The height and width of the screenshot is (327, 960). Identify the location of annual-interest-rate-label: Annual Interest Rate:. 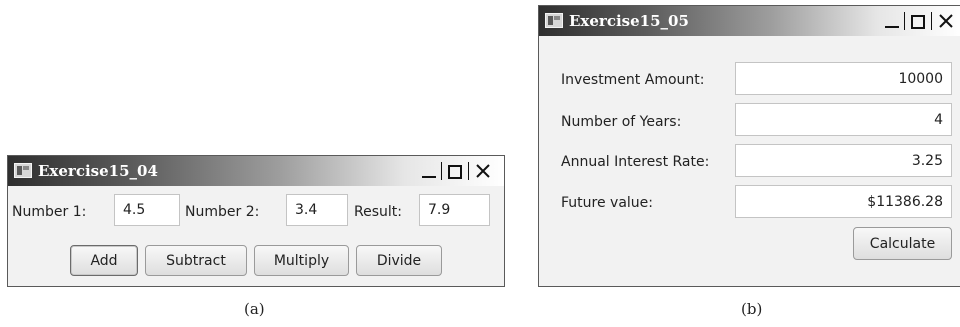
(635, 162).